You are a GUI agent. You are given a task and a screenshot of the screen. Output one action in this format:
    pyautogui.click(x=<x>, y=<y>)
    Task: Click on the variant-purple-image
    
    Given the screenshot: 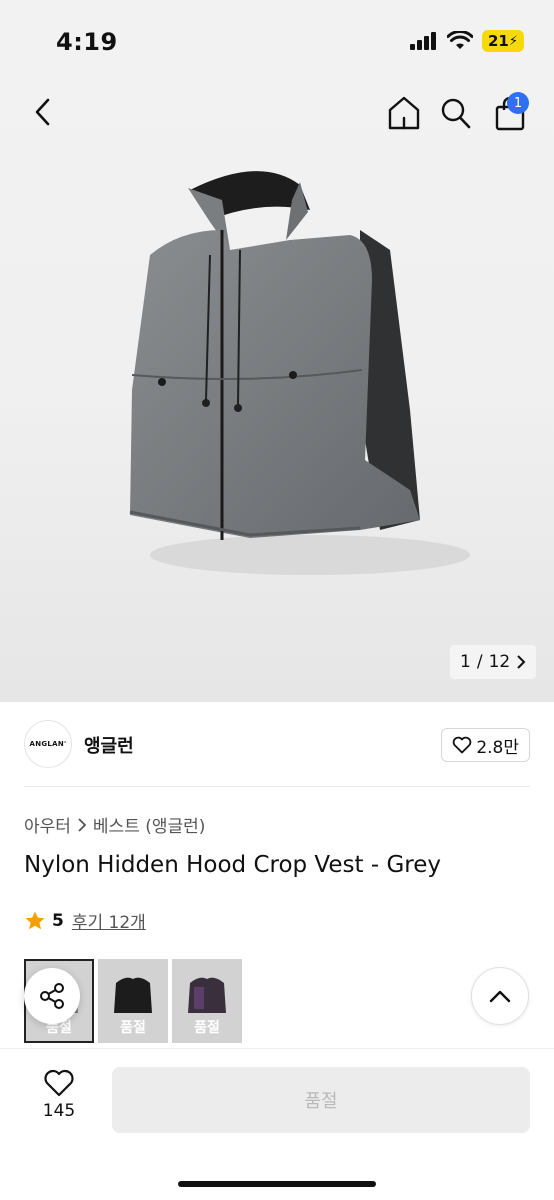 What is the action you would take?
    pyautogui.click(x=207, y=995)
    